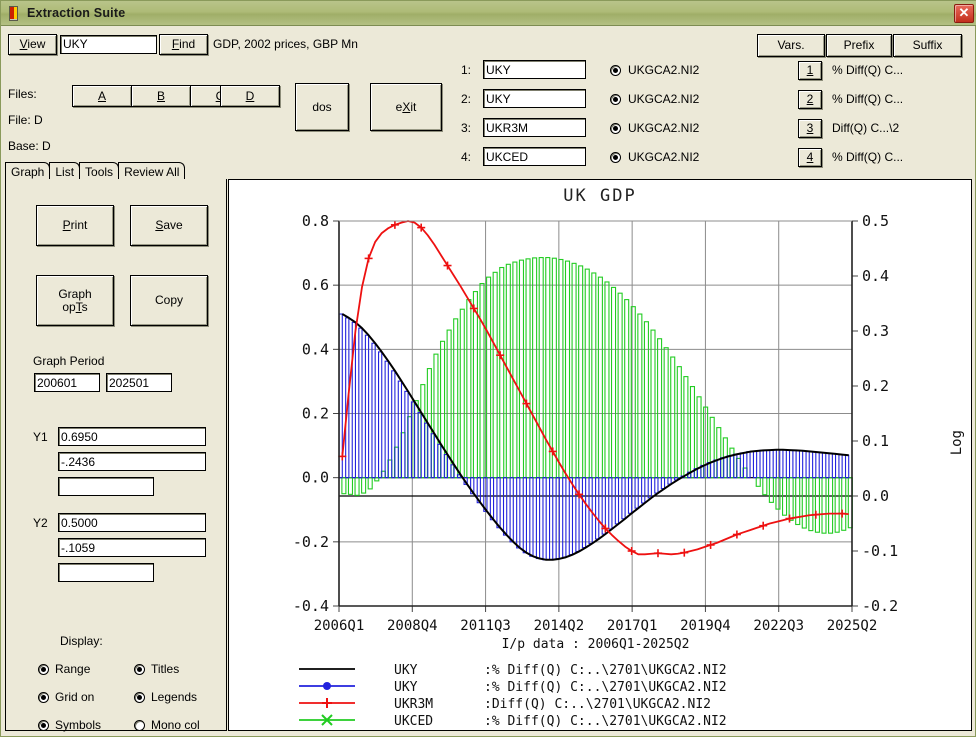  I want to click on slot-4-code-input: UKCED, so click(534, 156).